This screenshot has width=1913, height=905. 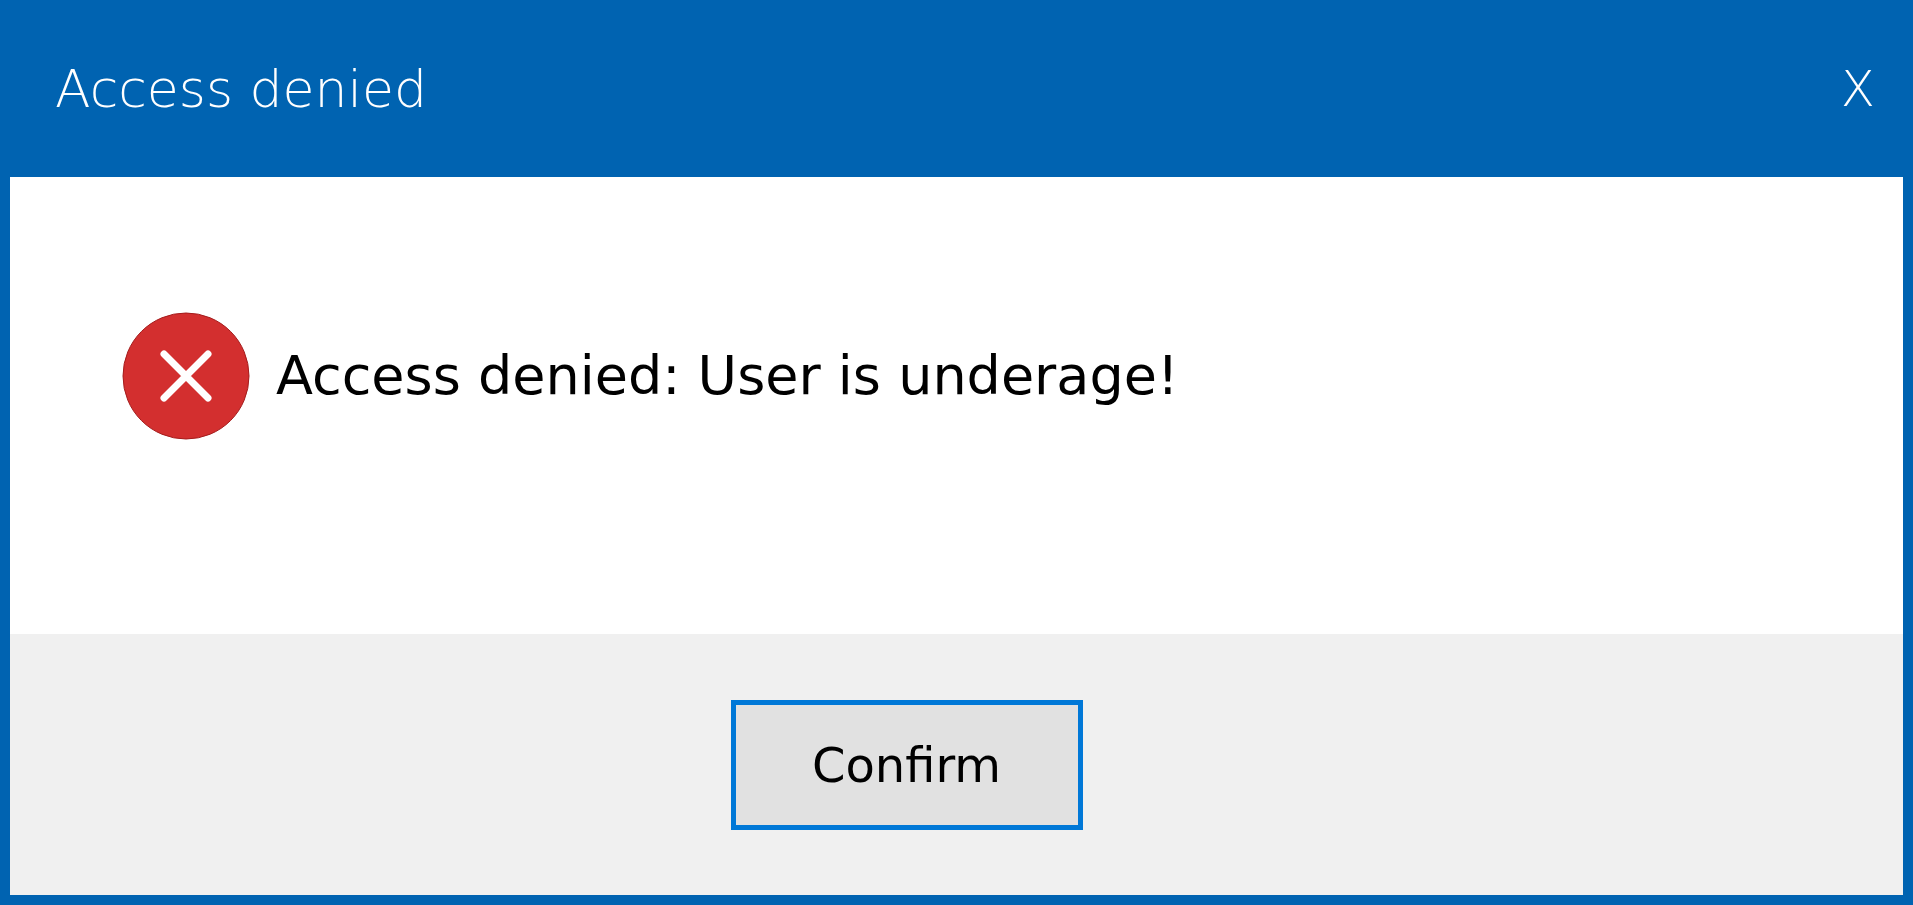 What do you see at coordinates (906, 764) in the screenshot?
I see `confirm-button: Confirm` at bounding box center [906, 764].